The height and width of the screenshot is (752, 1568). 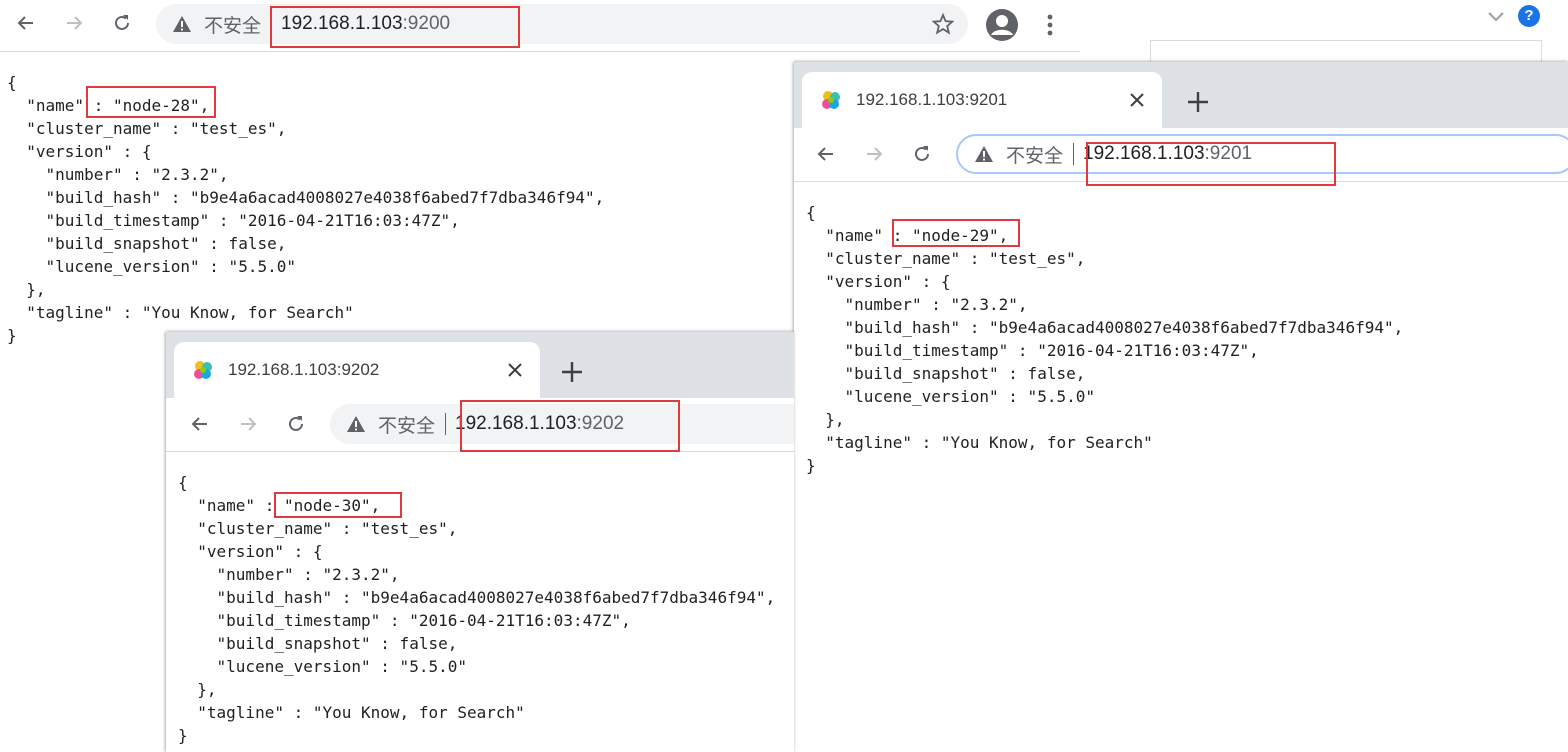 I want to click on toolbar: 不安全 192.168.1.103:9200, so click(x=540, y=26).